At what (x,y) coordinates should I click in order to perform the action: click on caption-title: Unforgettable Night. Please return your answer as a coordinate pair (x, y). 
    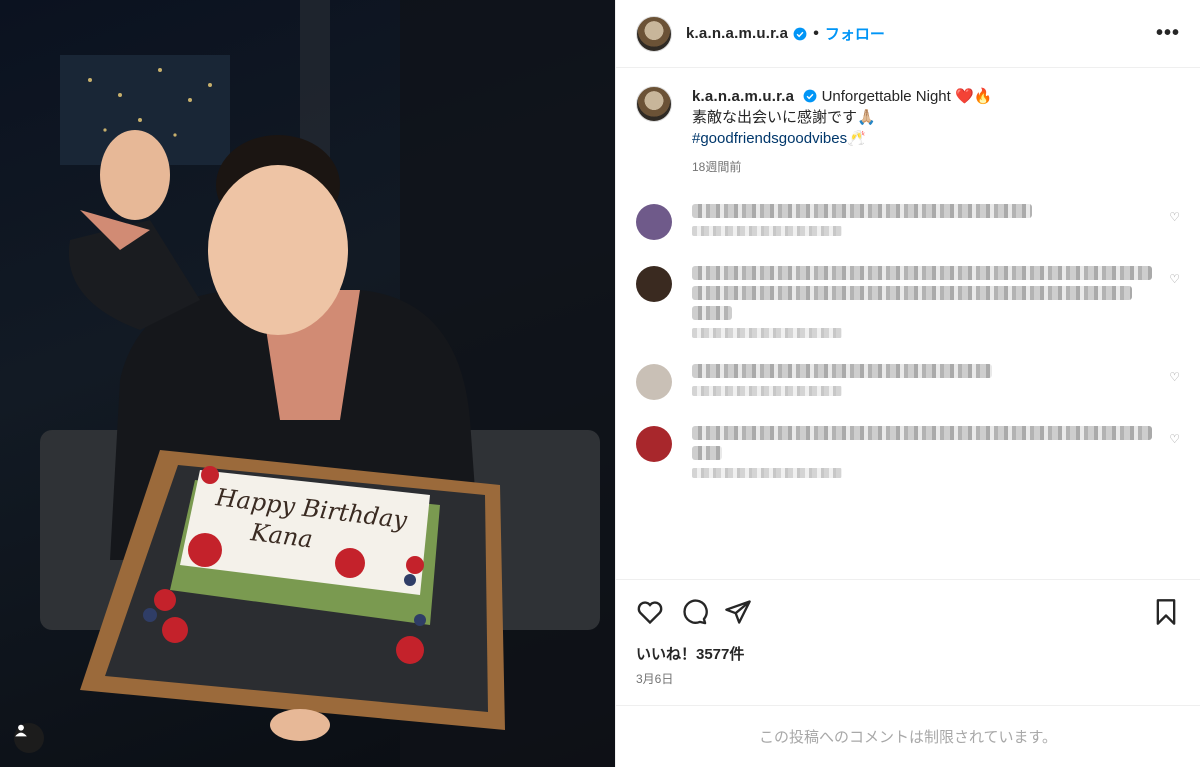
    Looking at the image, I should click on (886, 96).